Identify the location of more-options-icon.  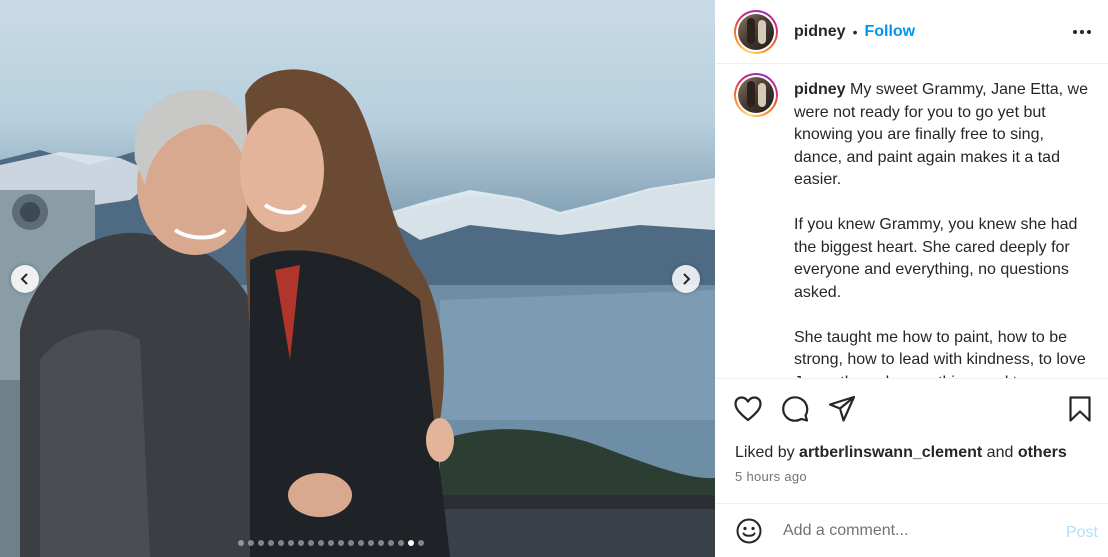
(1082, 32).